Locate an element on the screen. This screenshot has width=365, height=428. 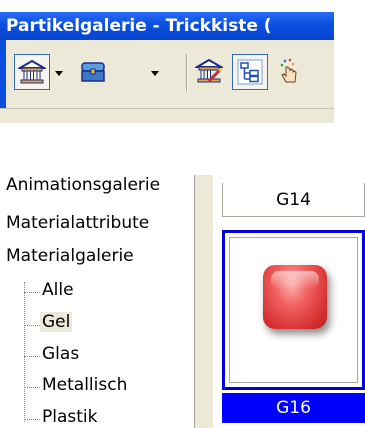
gallery-thumbnail-selected is located at coordinates (293, 310).